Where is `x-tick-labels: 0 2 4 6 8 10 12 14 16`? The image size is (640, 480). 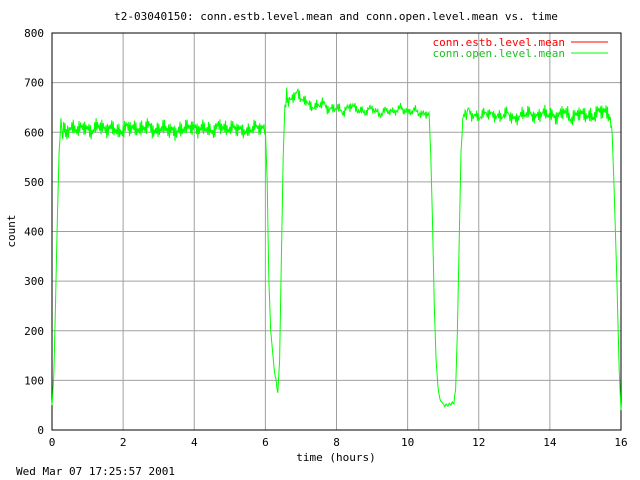 x-tick-labels: 0 2 4 6 8 10 12 14 16 is located at coordinates (338, 442).